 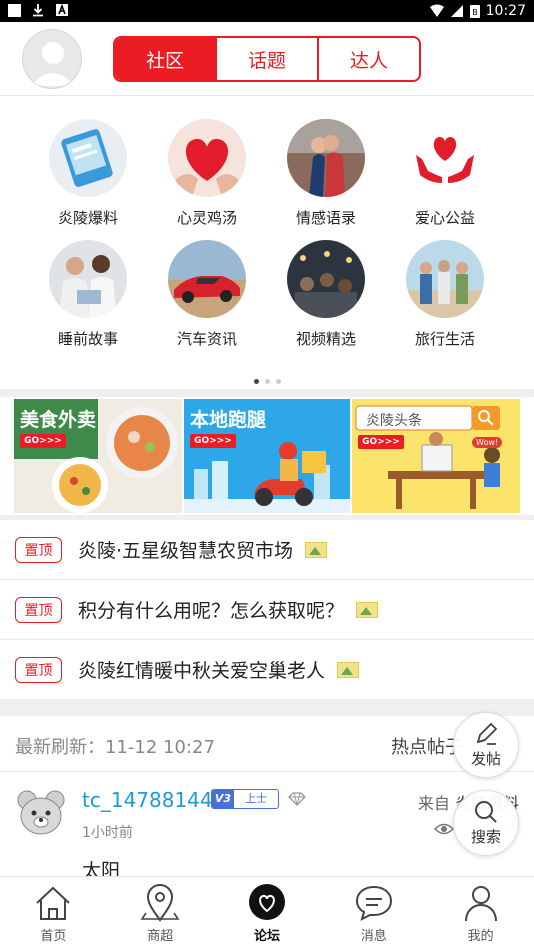 I want to click on couple-icon, so click(x=326, y=158).